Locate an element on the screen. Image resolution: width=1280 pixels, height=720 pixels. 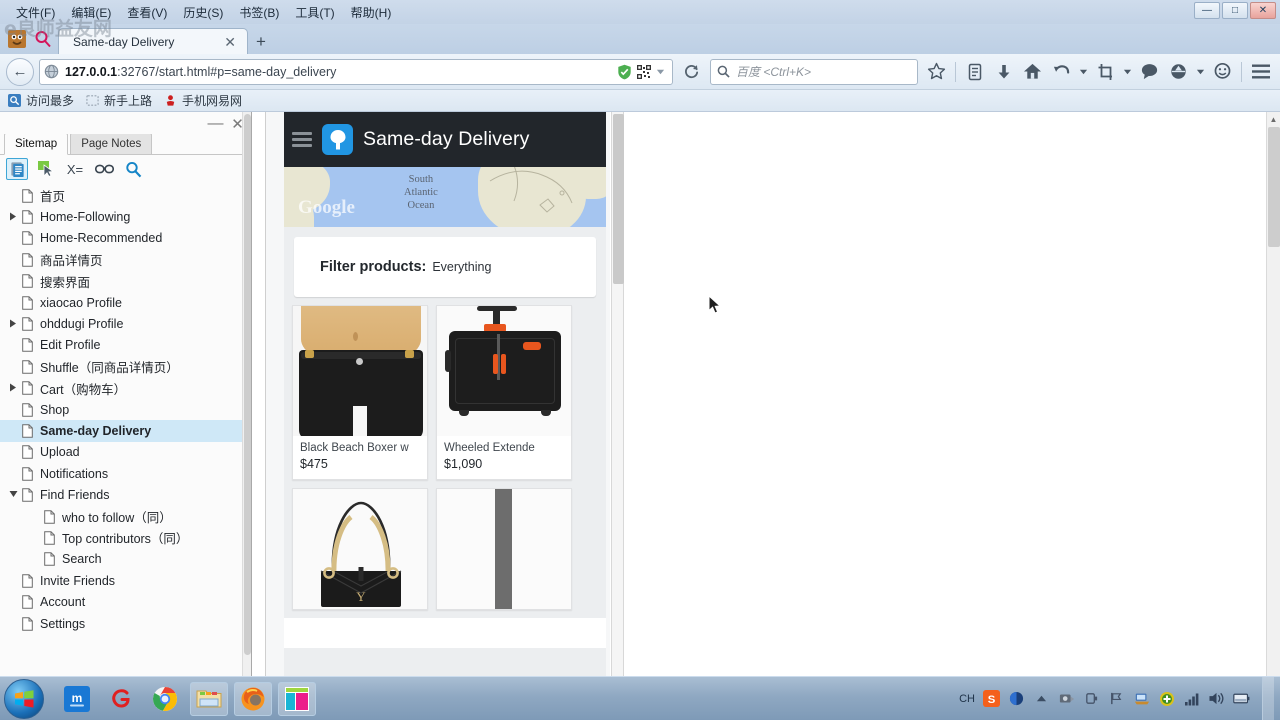
prototype-frame-scrollbar is located at coordinates (617, 394).